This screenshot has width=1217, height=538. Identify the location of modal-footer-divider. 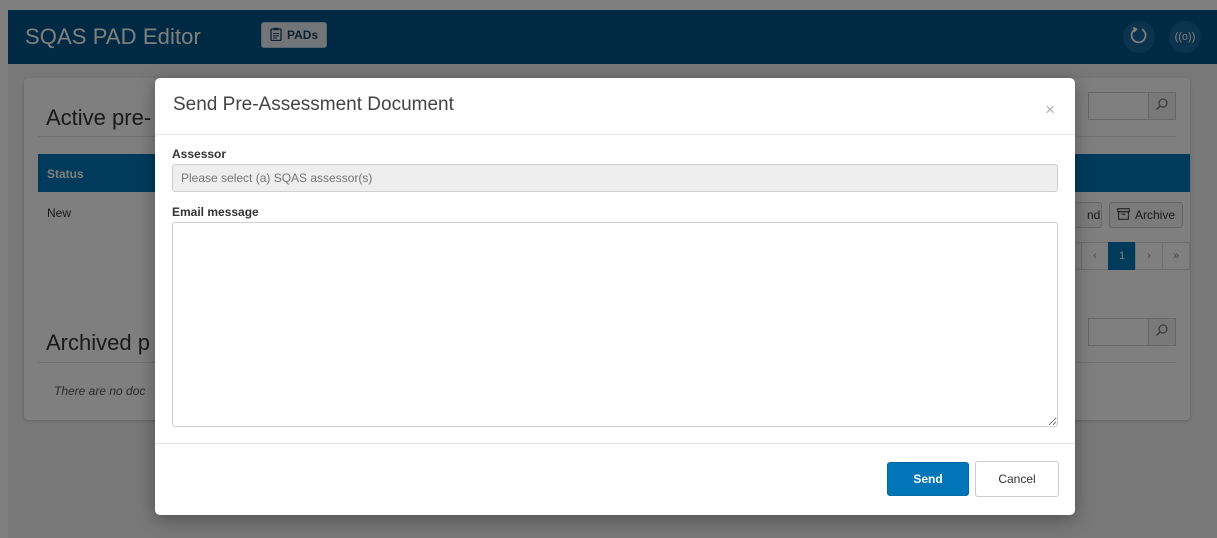
(615, 443).